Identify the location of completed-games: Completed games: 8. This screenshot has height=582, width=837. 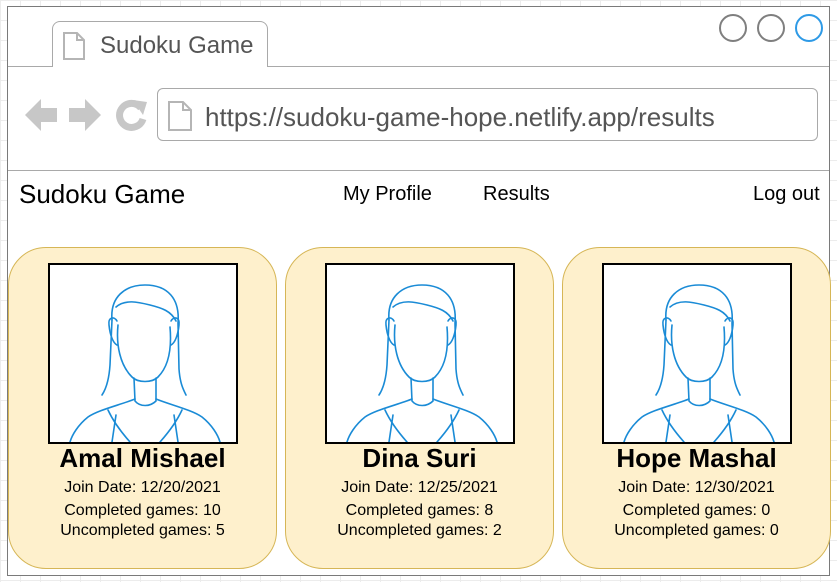
(419, 510).